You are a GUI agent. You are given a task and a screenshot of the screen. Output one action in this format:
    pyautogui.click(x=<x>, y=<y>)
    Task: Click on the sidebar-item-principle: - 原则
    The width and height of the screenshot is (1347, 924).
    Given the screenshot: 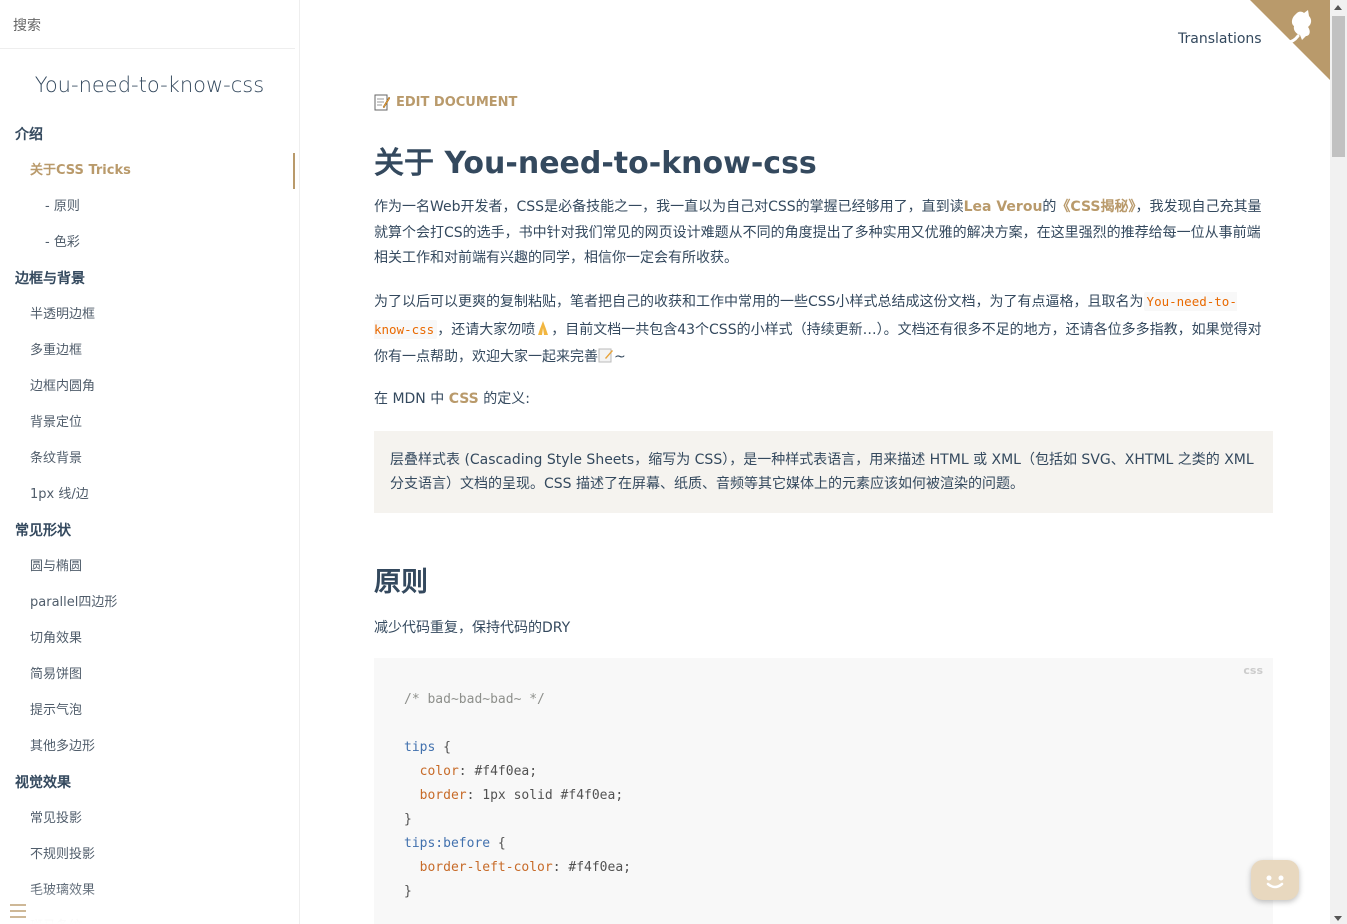 What is the action you would take?
    pyautogui.click(x=149, y=207)
    